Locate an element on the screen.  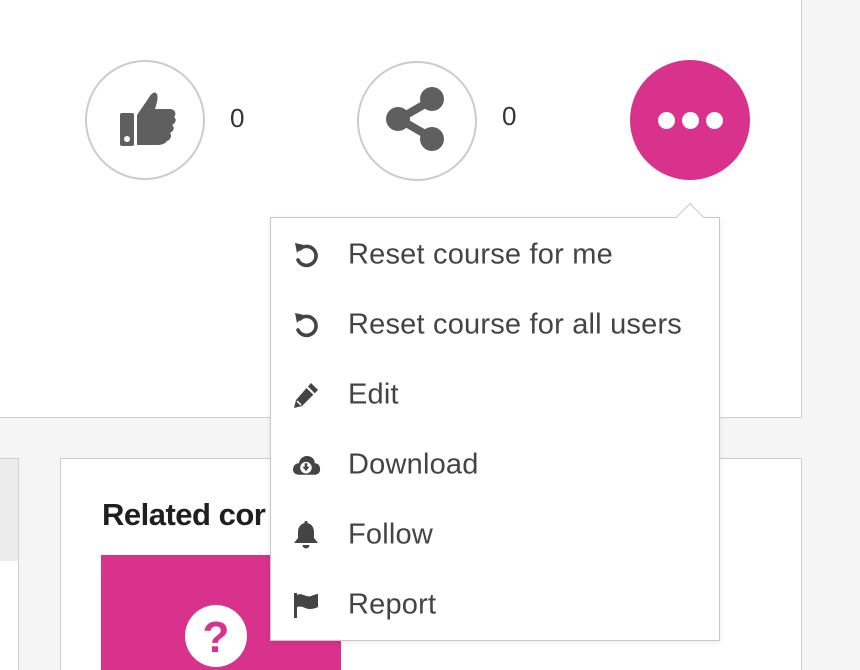
menu-item-follow: Follow is located at coordinates (495, 535).